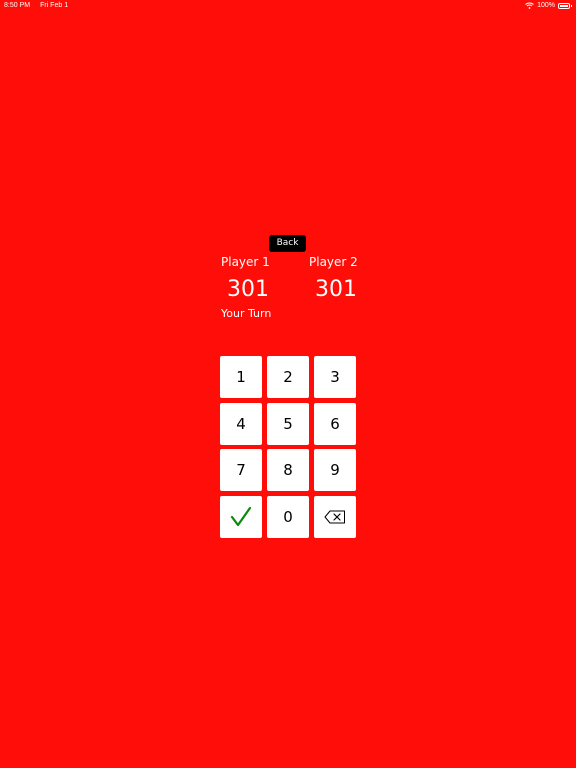 This screenshot has width=576, height=768. I want to click on key-9: 9, so click(335, 470).